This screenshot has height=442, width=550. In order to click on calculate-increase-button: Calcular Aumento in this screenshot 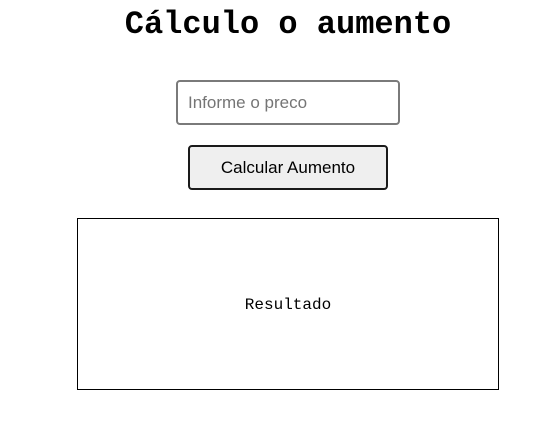, I will do `click(288, 167)`.